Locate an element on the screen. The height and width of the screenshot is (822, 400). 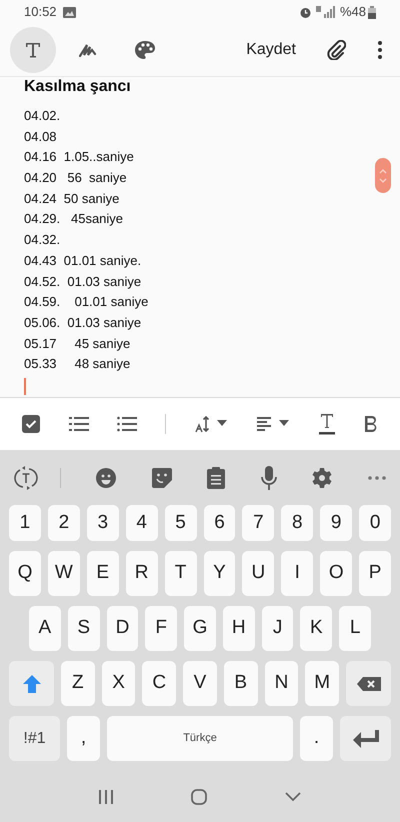
note-line: 04.16 1.05..saniye is located at coordinates (79, 157).